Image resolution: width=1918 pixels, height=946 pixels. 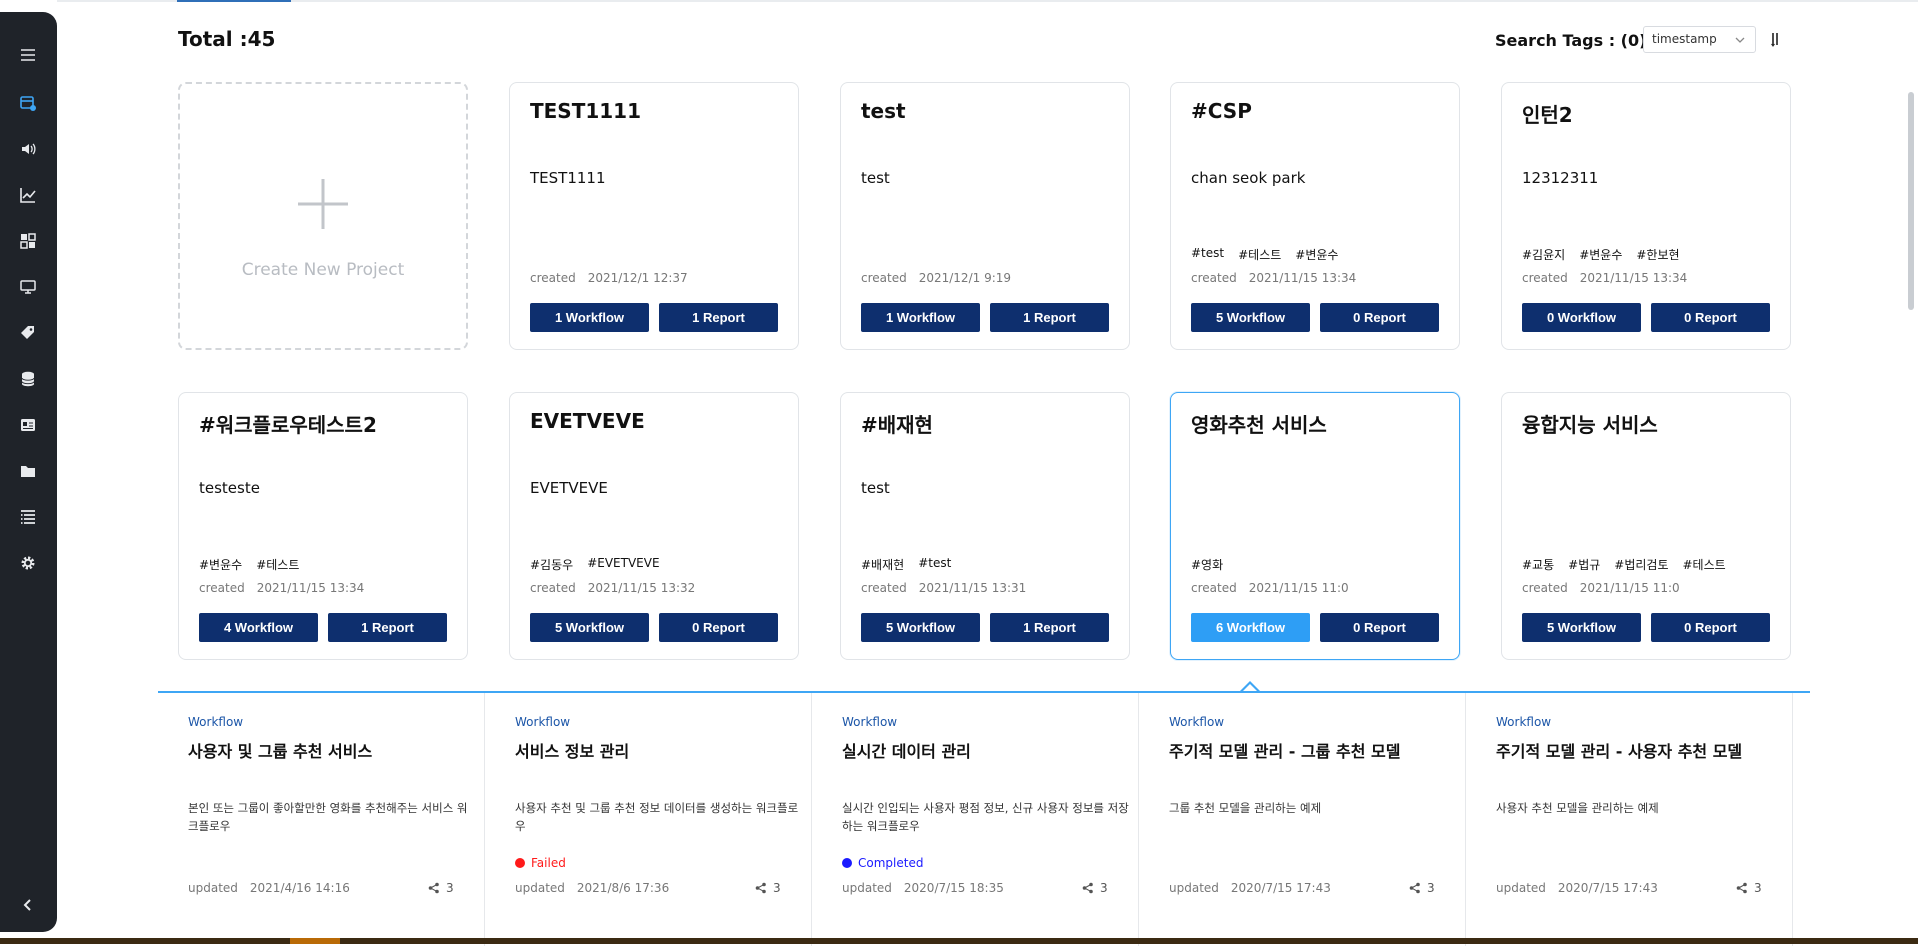 I want to click on monitor-icon, so click(x=28, y=287).